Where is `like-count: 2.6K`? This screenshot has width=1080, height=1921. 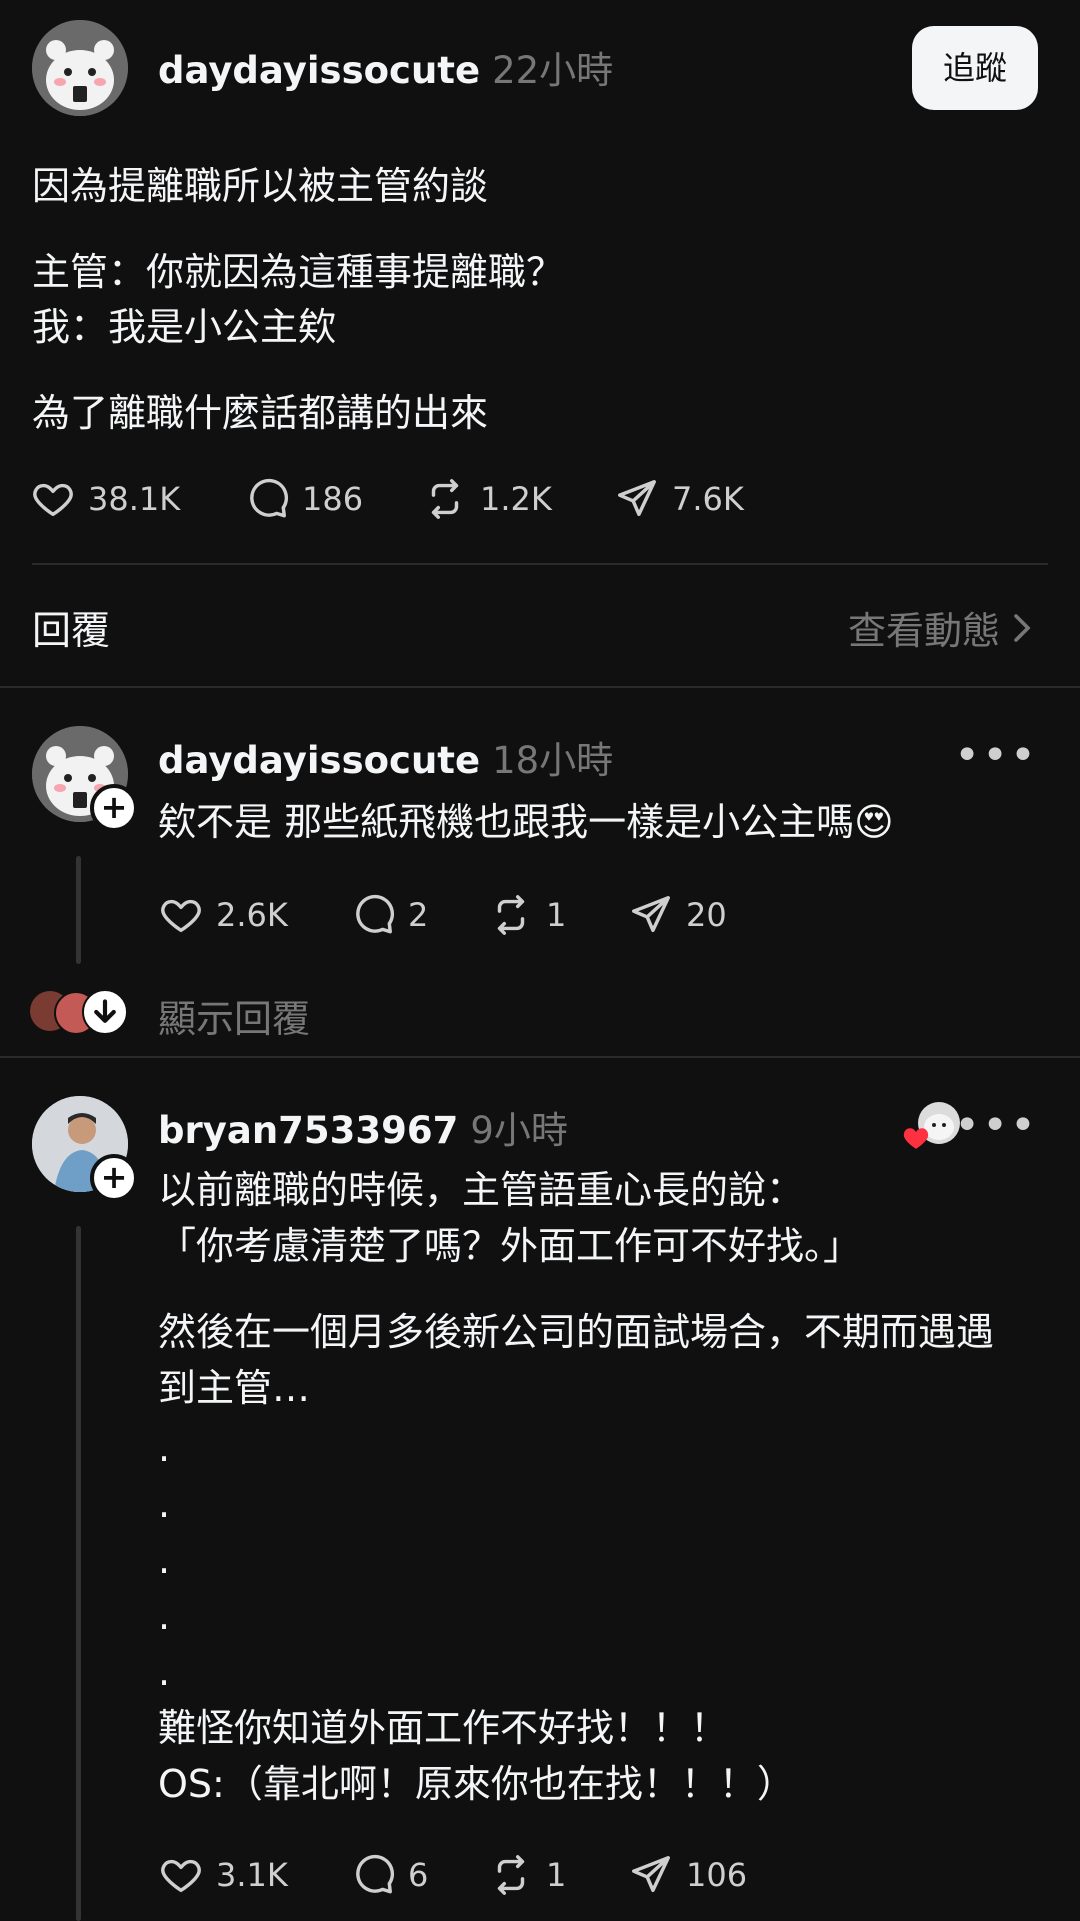
like-count: 2.6K is located at coordinates (252, 915).